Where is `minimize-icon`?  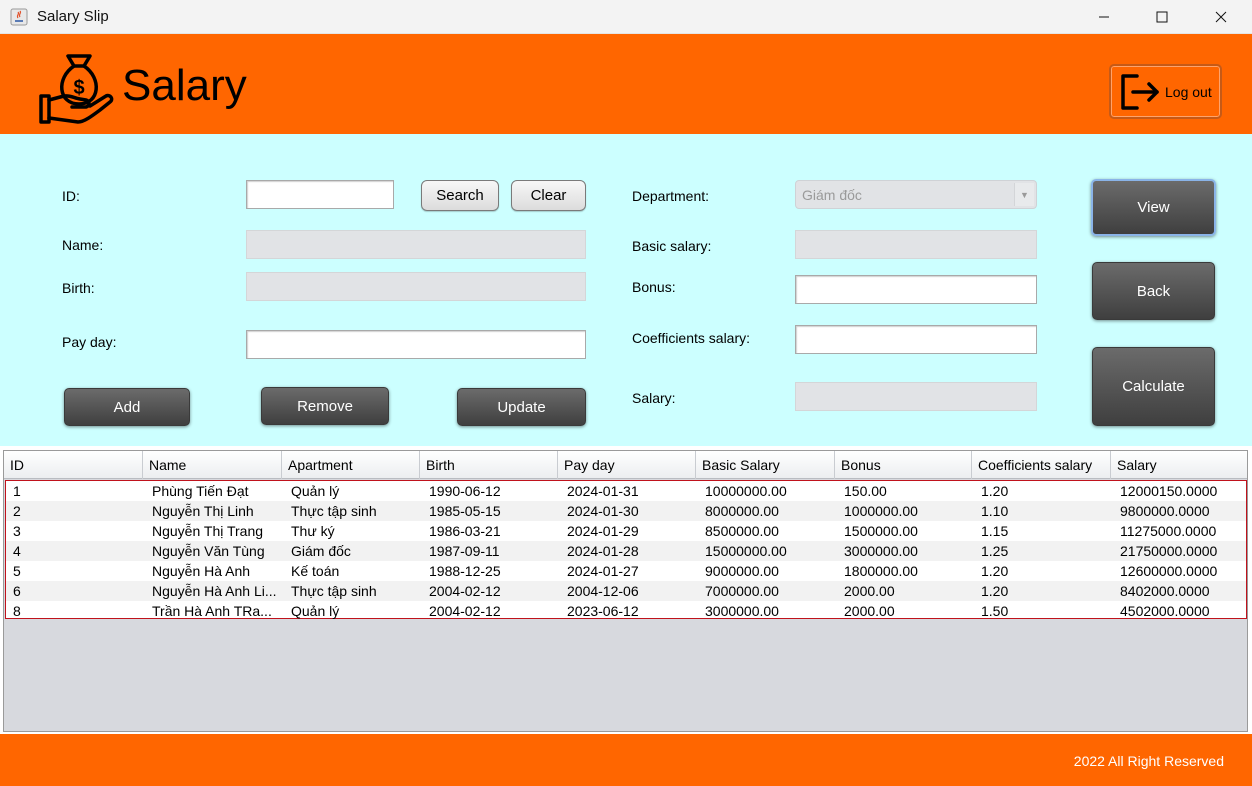 minimize-icon is located at coordinates (1104, 17).